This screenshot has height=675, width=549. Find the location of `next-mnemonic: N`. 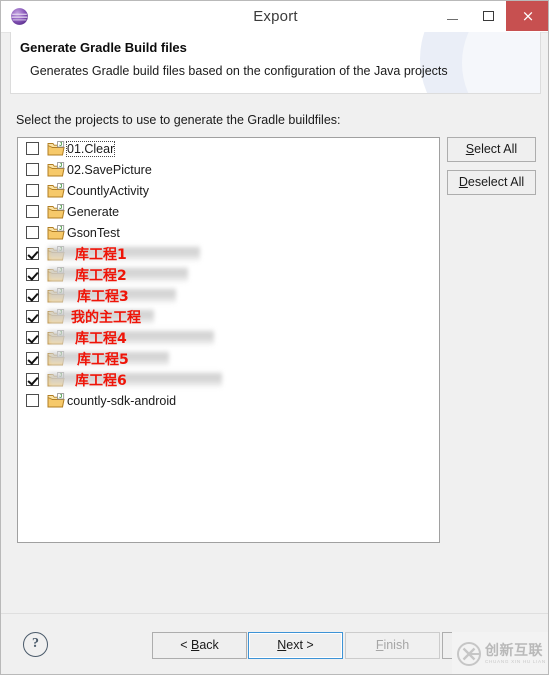

next-mnemonic: N is located at coordinates (282, 645).